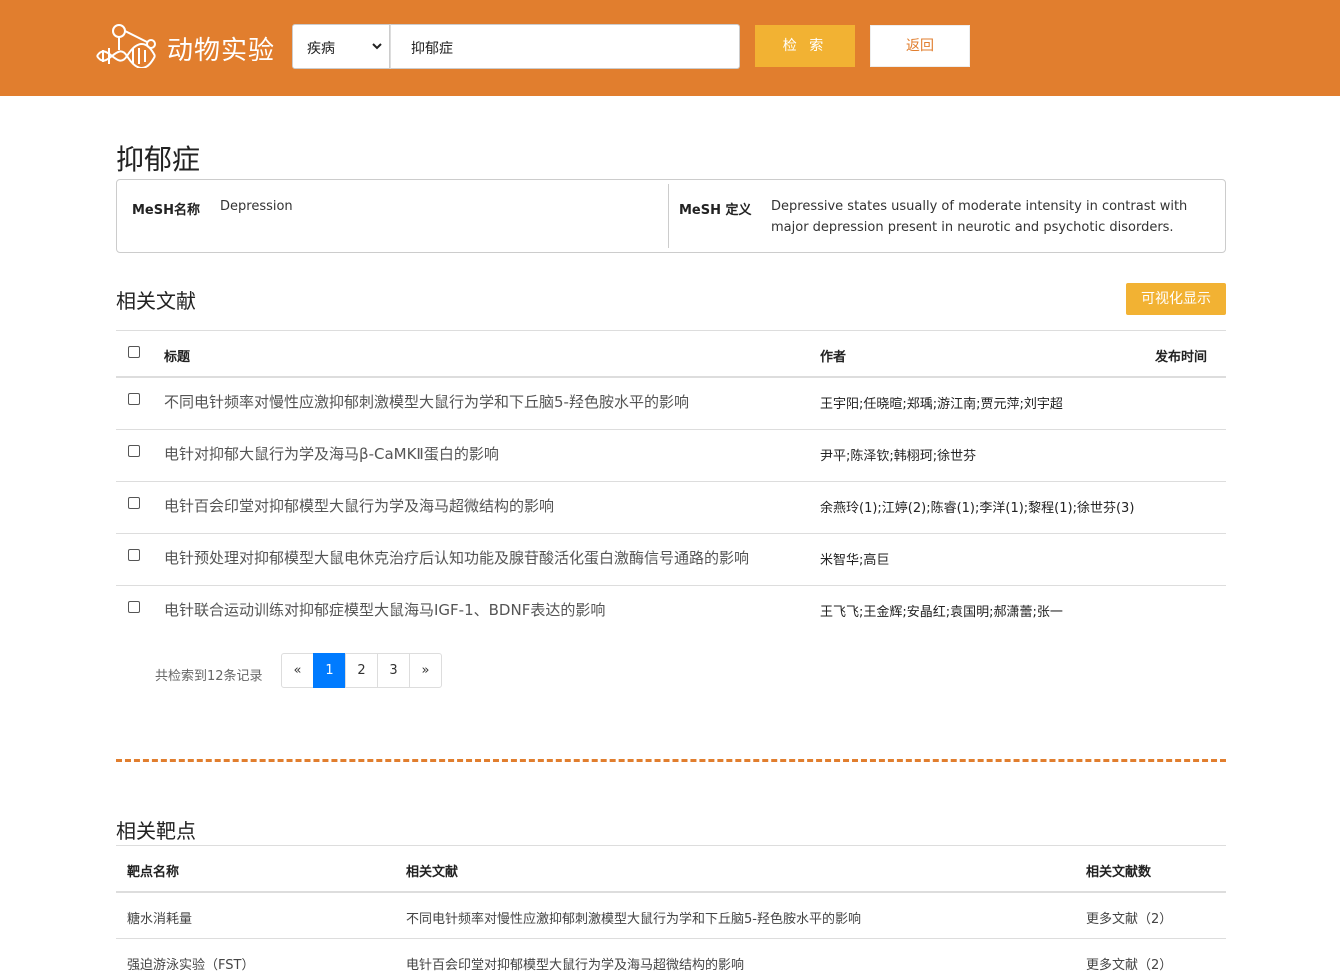 The height and width of the screenshot is (973, 1340). I want to click on mesh-name-label: MeSH名称, so click(166, 210).